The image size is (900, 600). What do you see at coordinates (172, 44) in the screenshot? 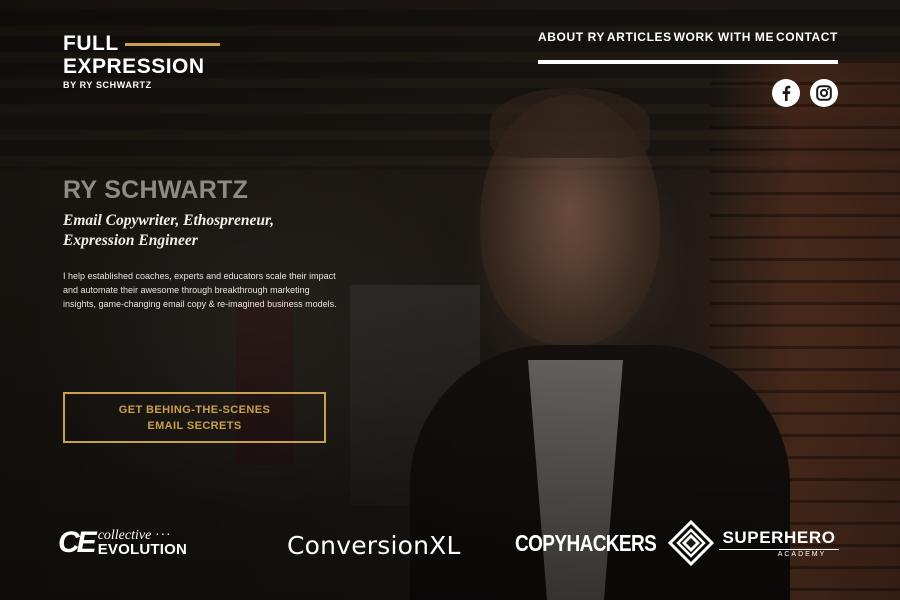
I see `logo-accent-bar` at bounding box center [172, 44].